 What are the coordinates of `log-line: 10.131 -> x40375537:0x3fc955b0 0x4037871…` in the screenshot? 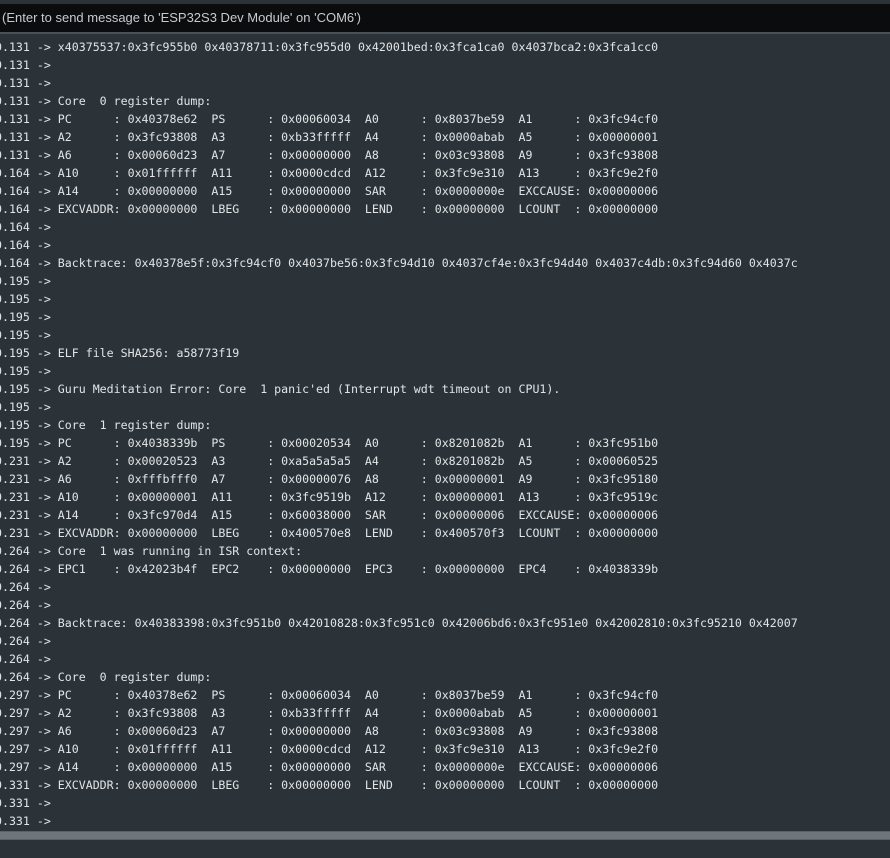 It's located at (329, 47).